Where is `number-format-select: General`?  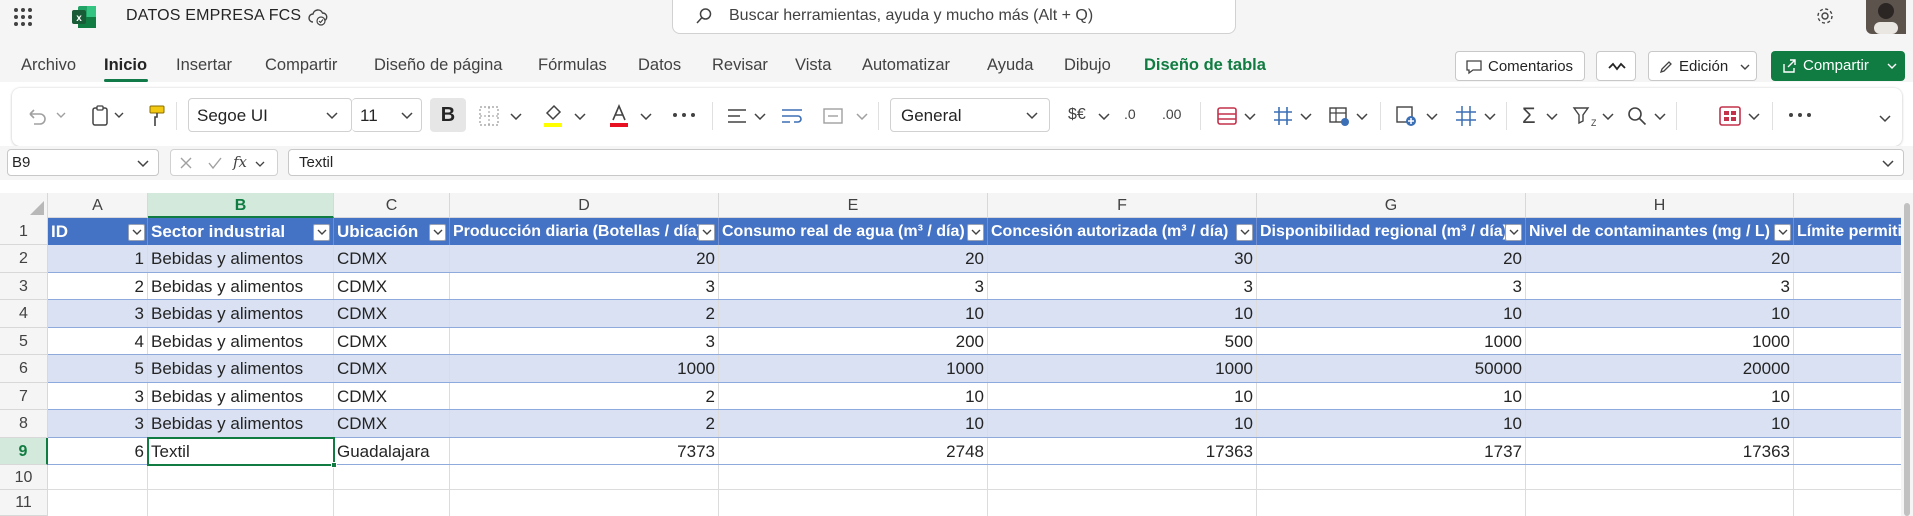
number-format-select: General is located at coordinates (970, 115).